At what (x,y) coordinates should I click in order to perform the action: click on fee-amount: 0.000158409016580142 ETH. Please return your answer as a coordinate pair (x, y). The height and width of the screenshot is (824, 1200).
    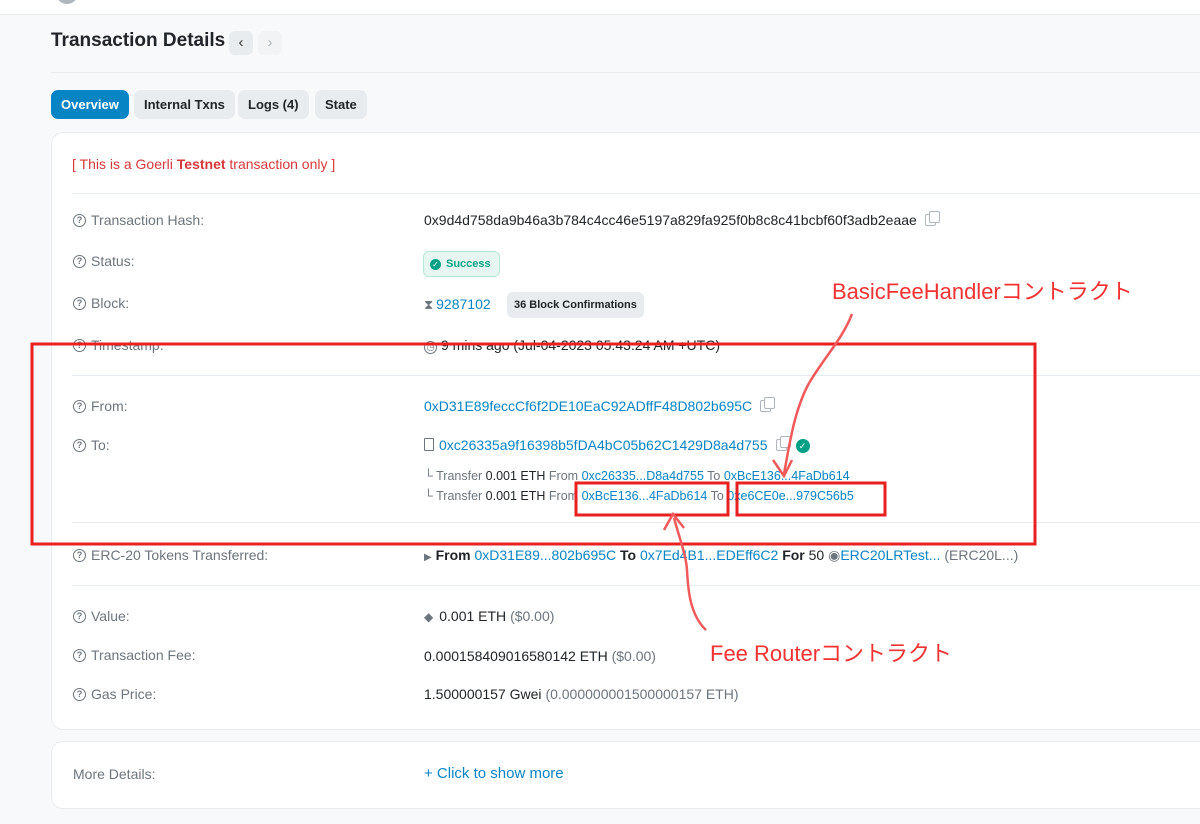
    Looking at the image, I should click on (516, 656).